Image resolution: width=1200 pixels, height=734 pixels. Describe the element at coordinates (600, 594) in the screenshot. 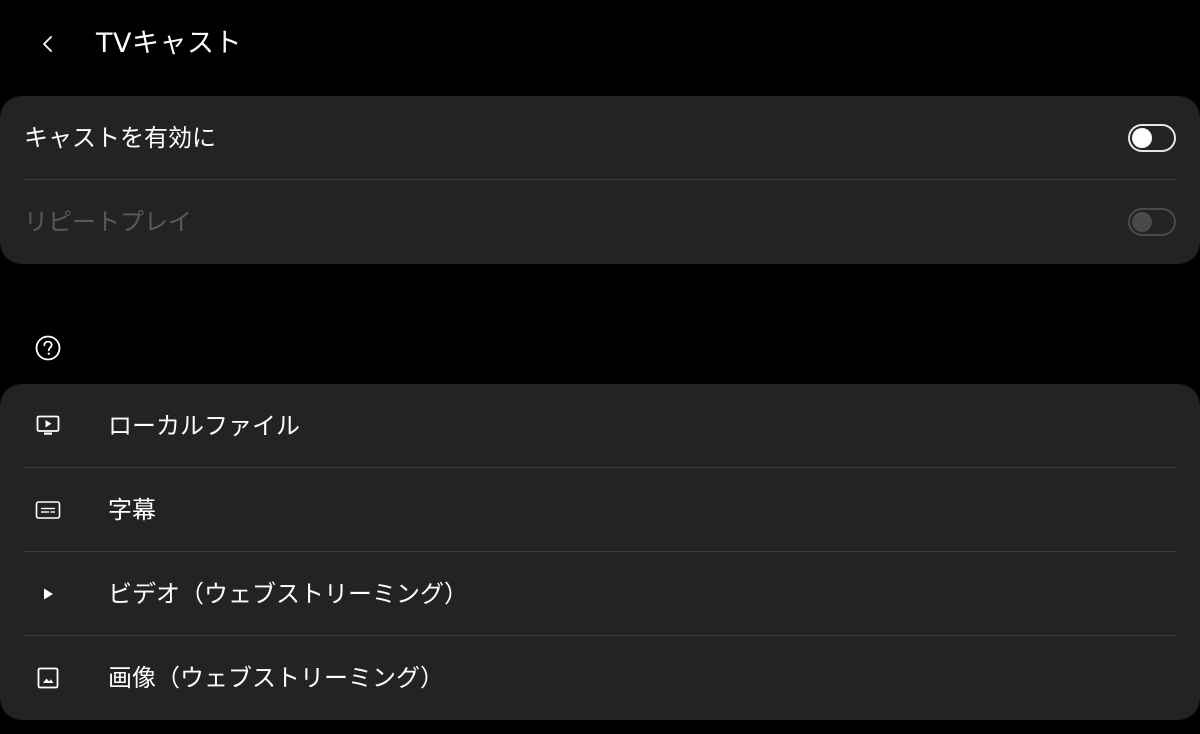

I see `list-item-video-streaming: ビデオ（ウェブストリーミング）` at that location.